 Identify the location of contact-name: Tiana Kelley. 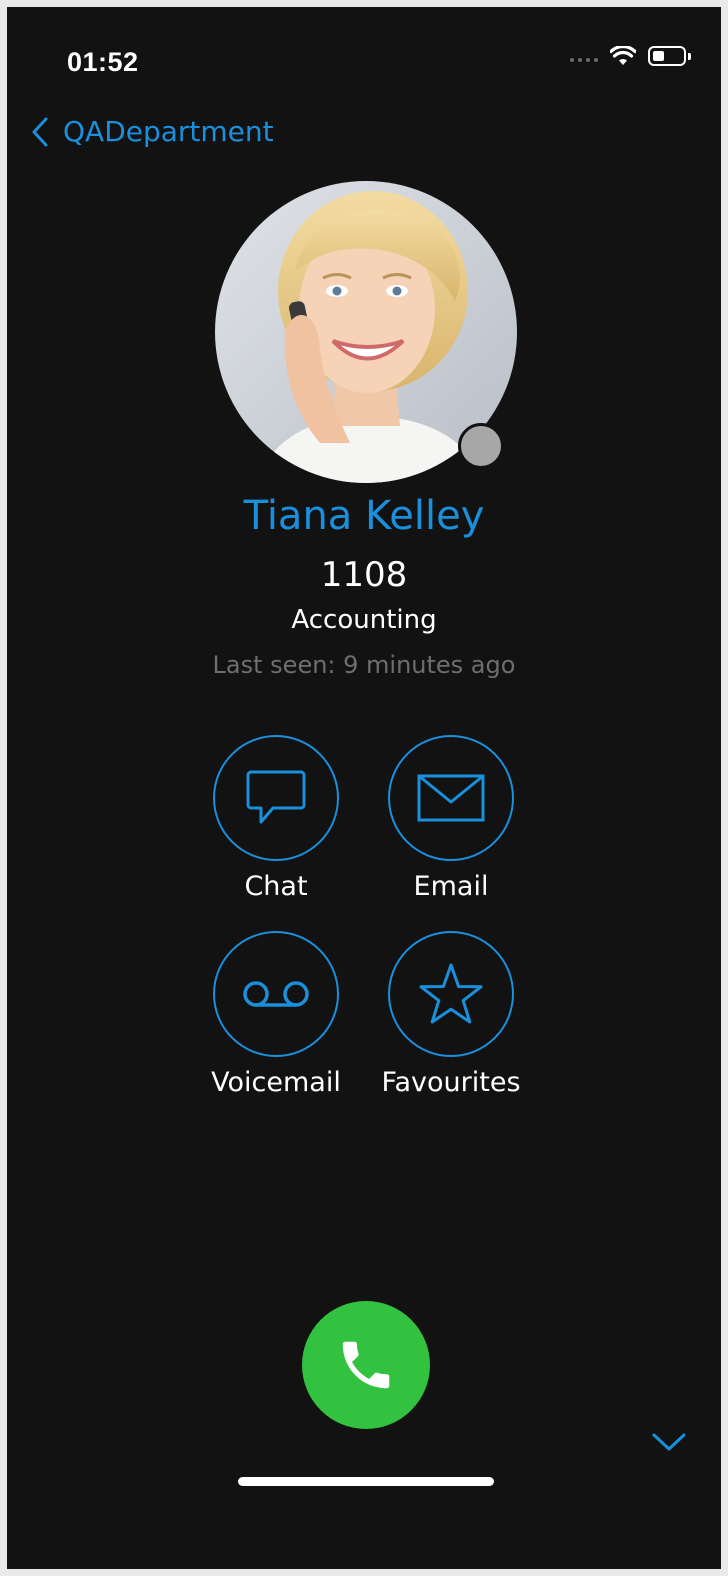
(364, 516).